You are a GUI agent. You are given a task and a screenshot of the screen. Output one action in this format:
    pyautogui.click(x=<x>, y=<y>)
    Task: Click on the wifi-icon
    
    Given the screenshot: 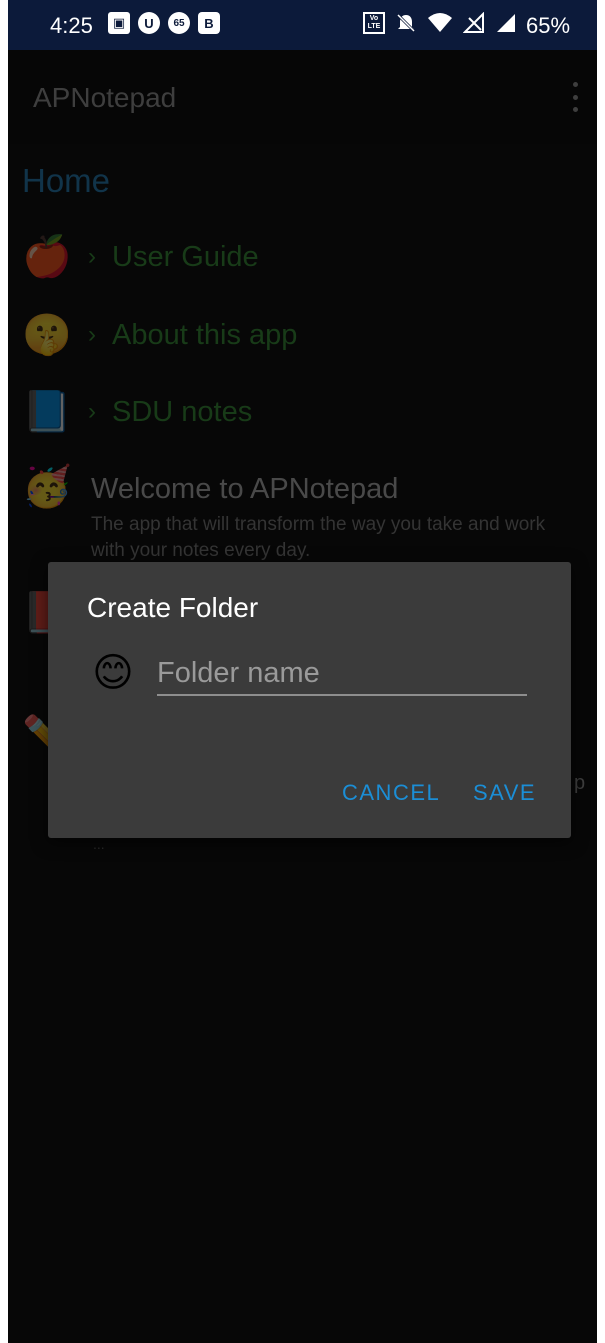 What is the action you would take?
    pyautogui.click(x=440, y=22)
    